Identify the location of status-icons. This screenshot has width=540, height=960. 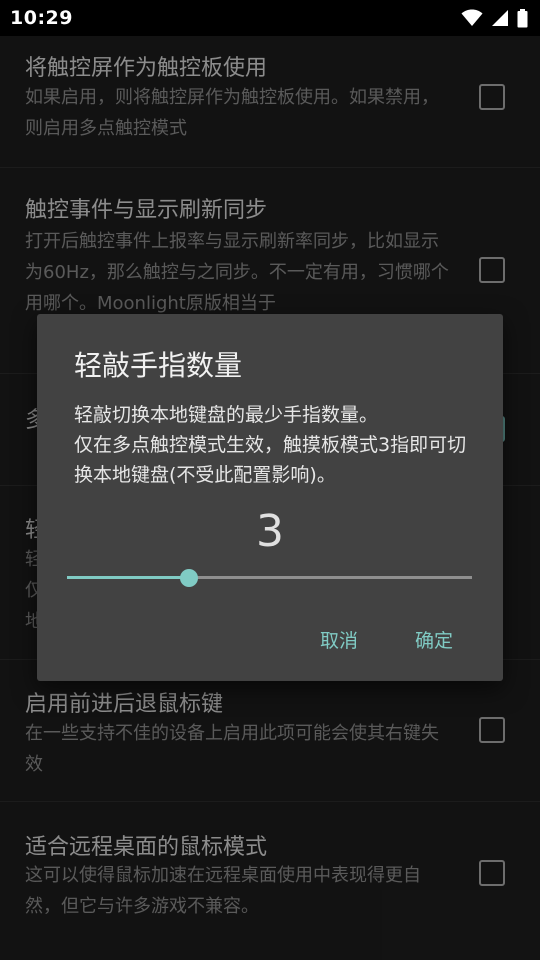
(494, 18).